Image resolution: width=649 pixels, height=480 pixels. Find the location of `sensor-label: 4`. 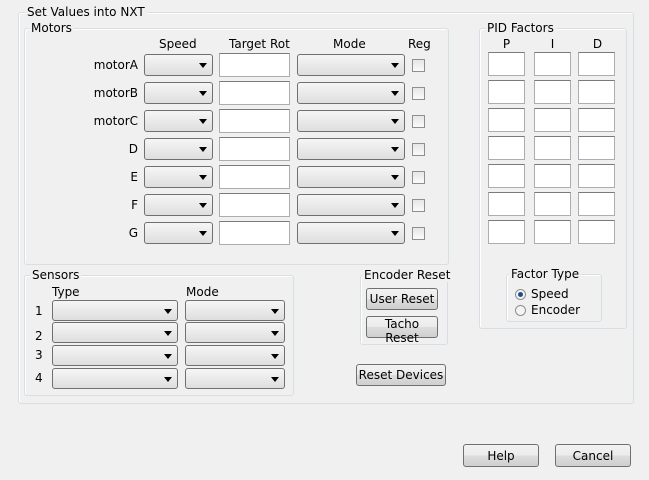

sensor-label: 4 is located at coordinates (39, 378).